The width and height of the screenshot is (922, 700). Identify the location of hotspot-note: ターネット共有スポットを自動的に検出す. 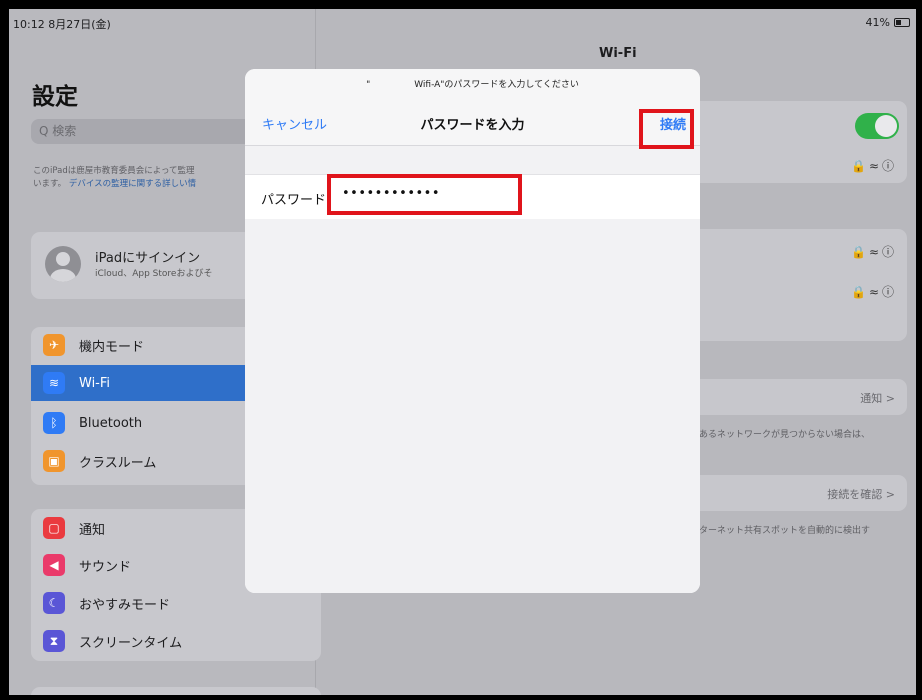
(785, 531).